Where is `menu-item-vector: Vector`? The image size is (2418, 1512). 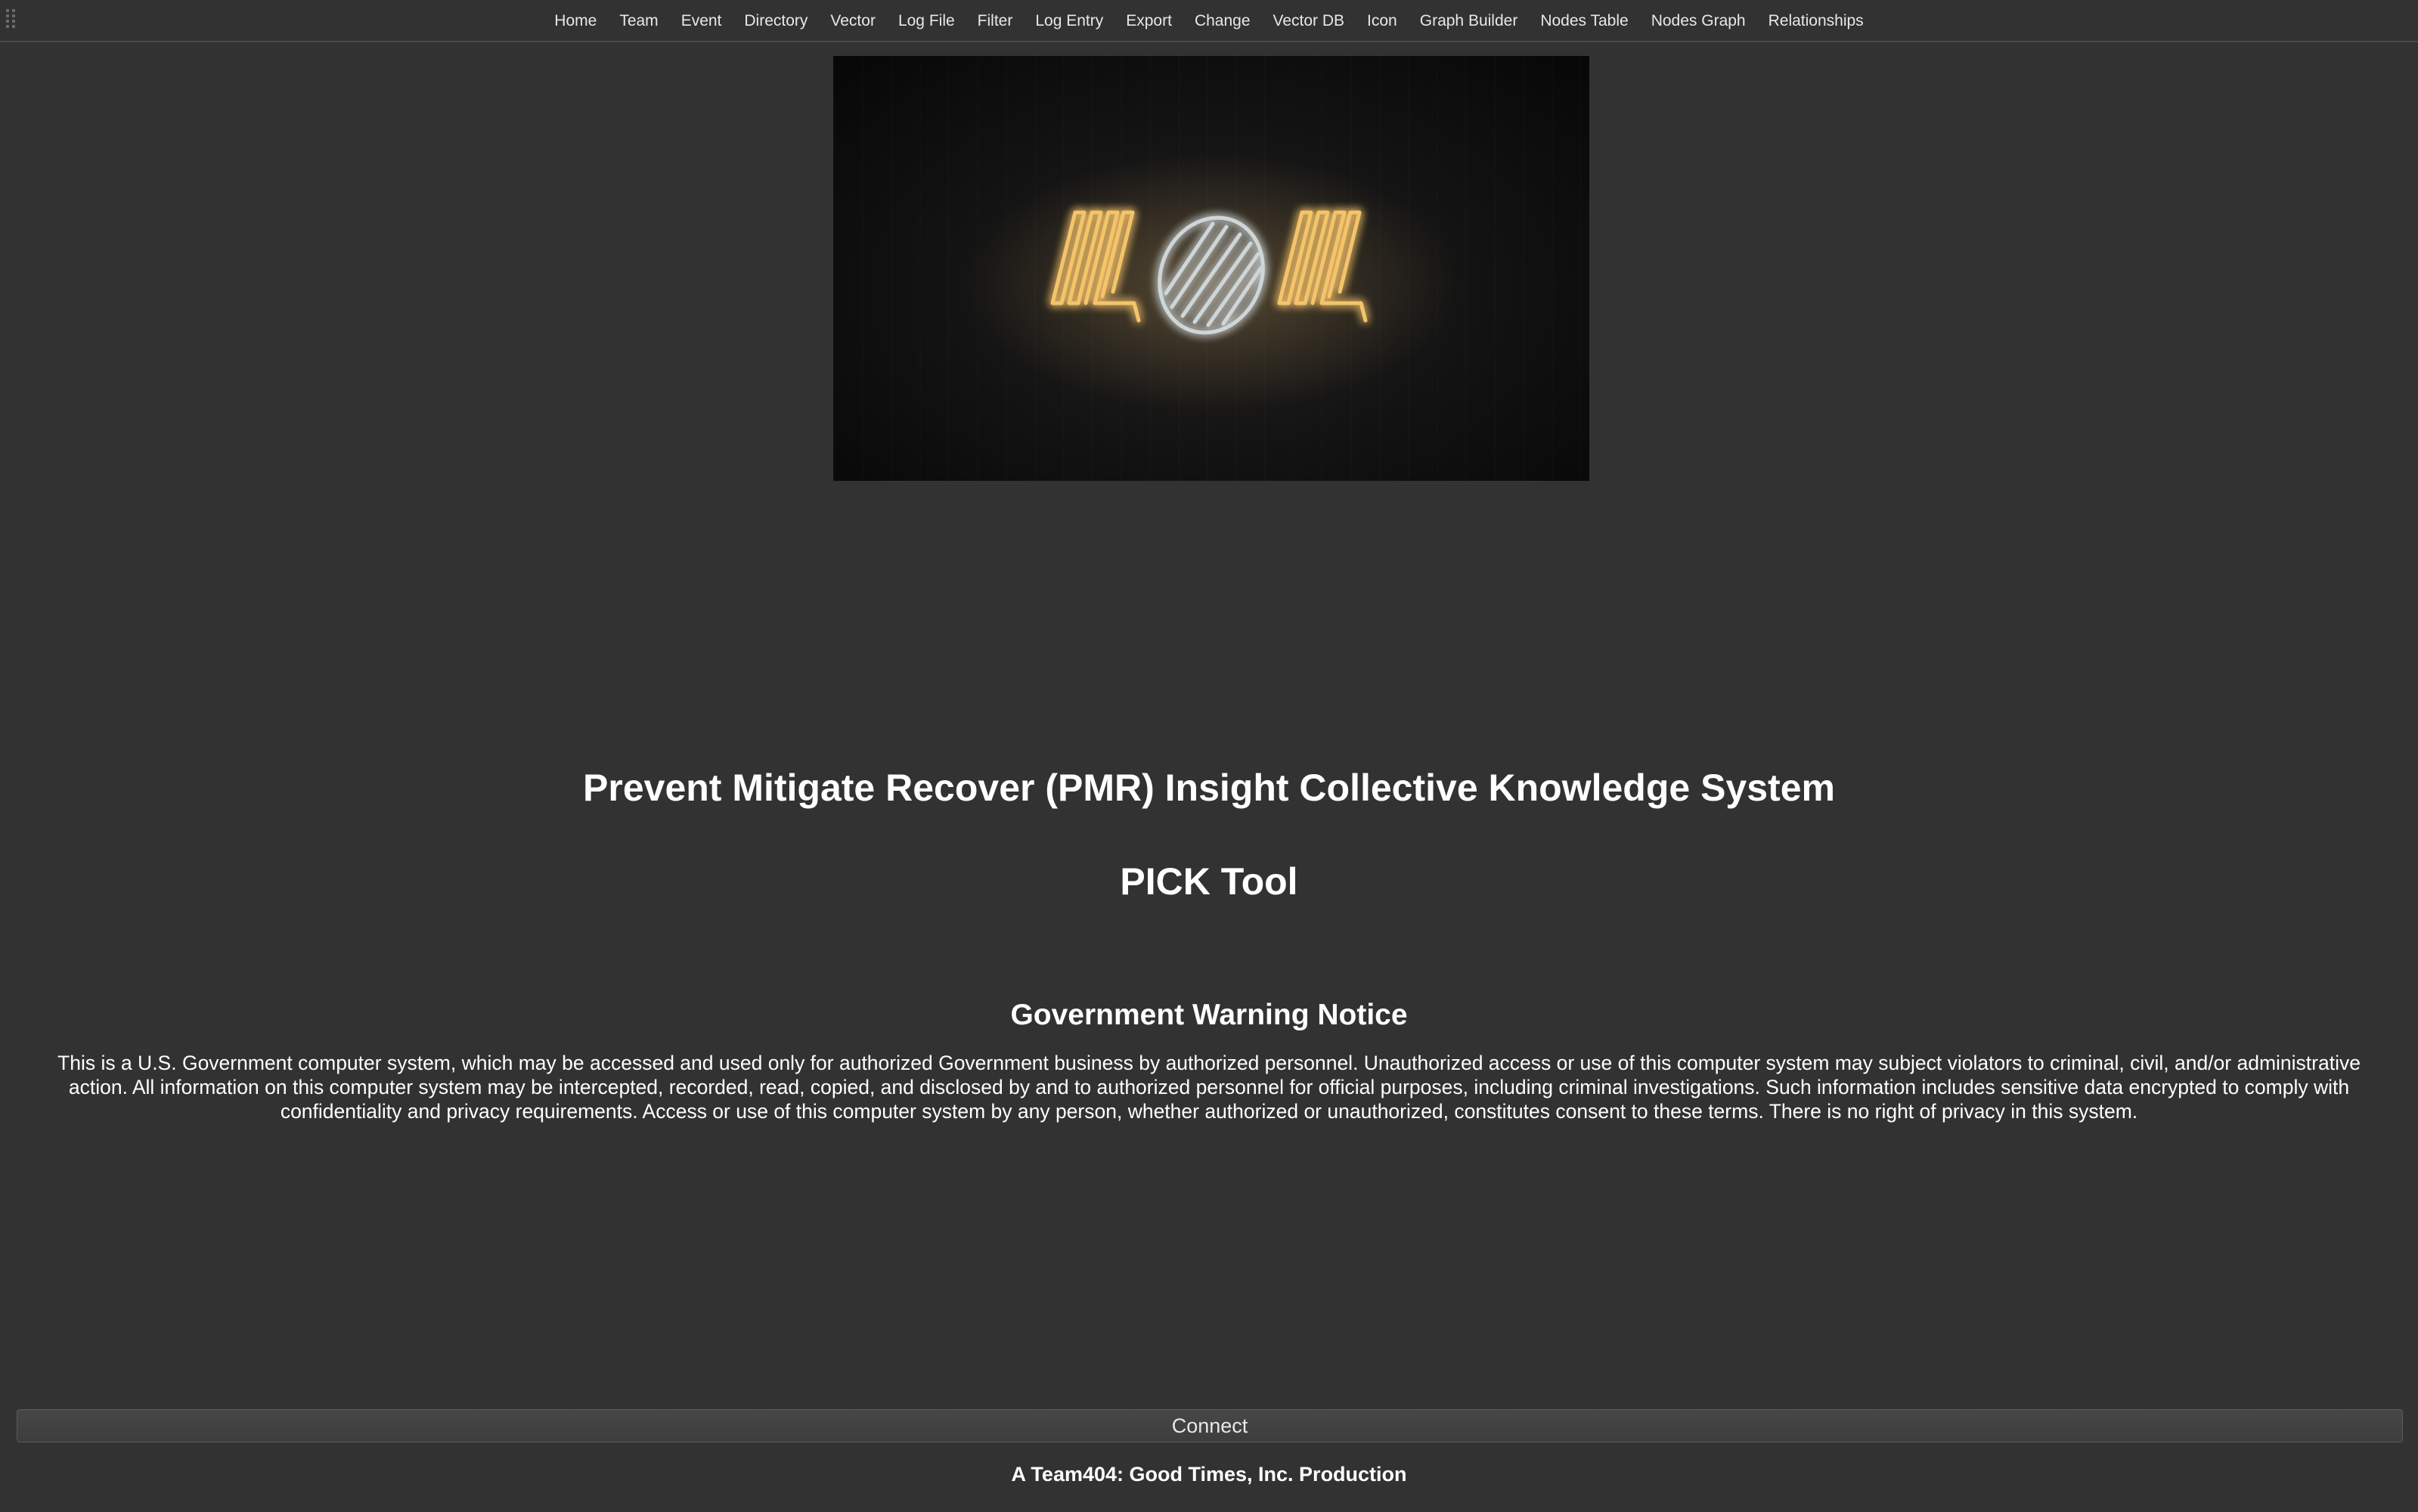
menu-item-vector: Vector is located at coordinates (853, 21).